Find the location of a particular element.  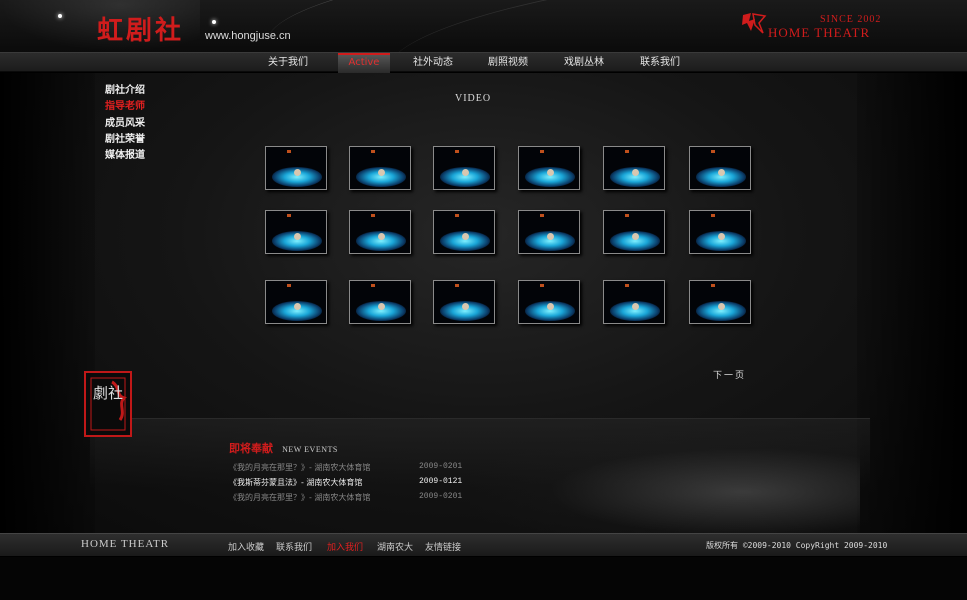

site-url: www.hongjuse.cn is located at coordinates (248, 36).